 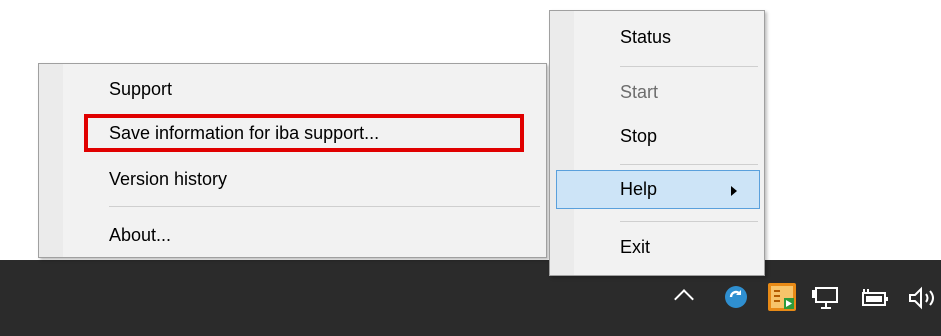 I want to click on menu-item-status: Status, so click(x=645, y=37).